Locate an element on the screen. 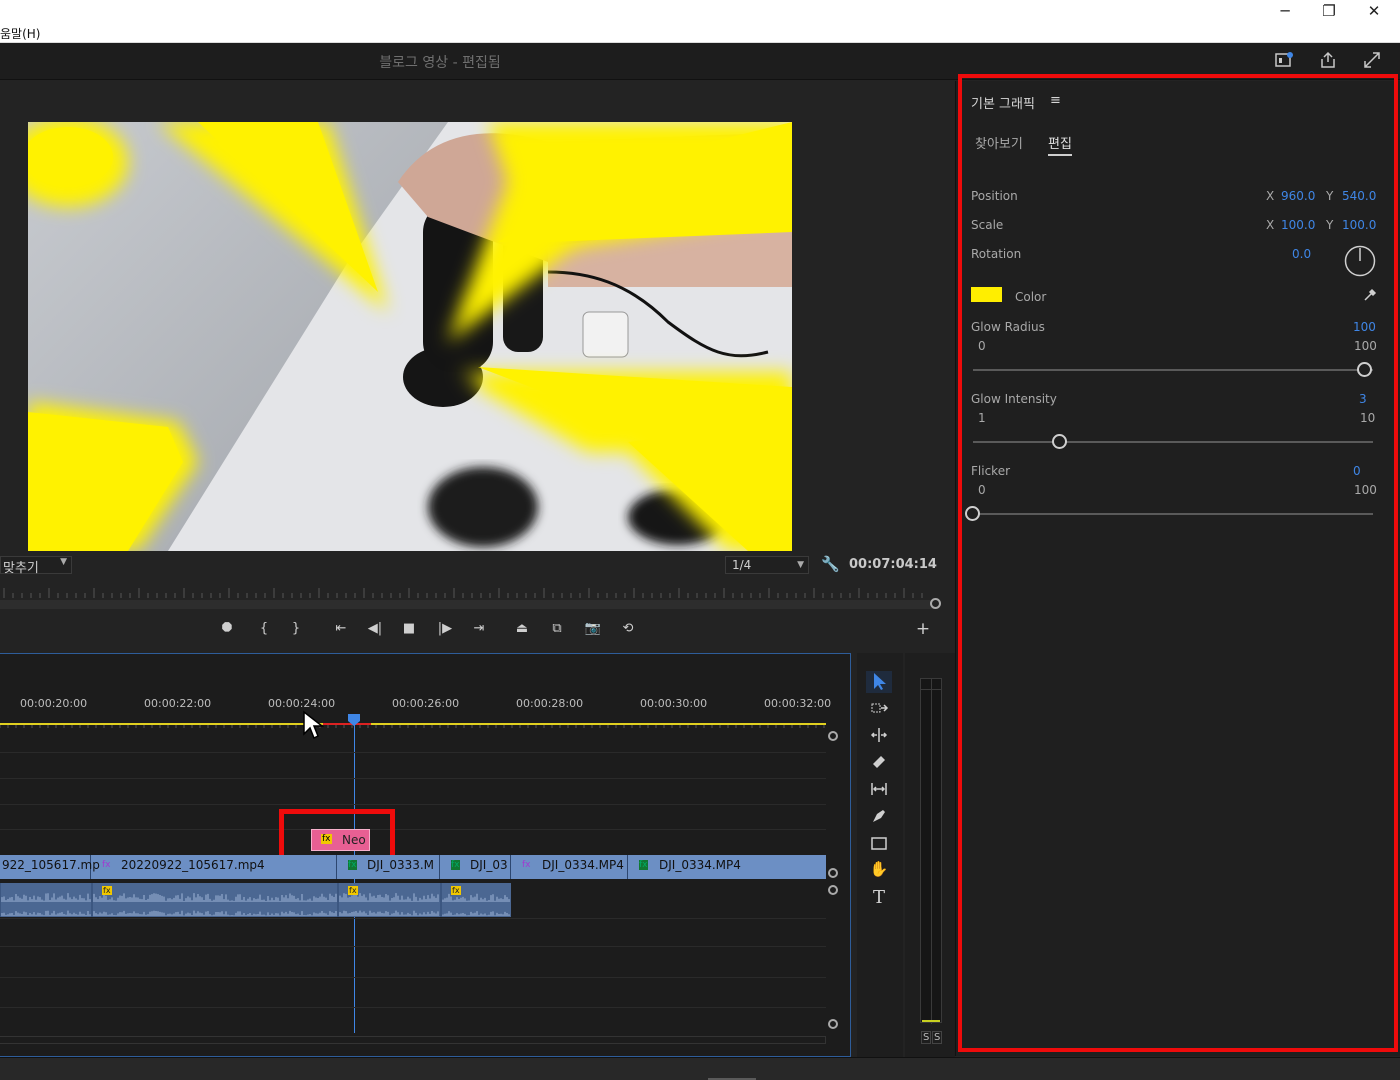  ripple-edit-tool-icon is located at coordinates (879, 736).